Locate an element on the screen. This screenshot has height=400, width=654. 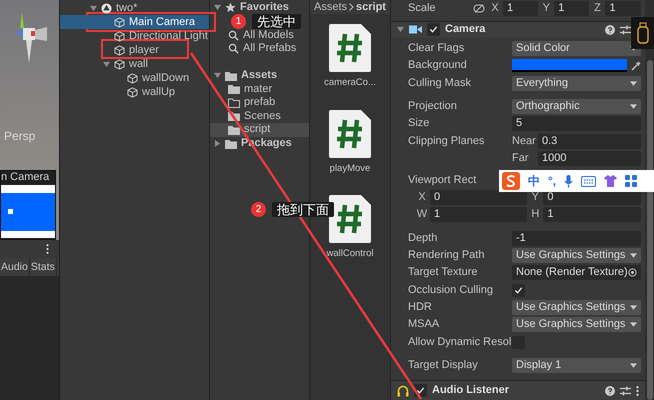
collapsed-arrow-icon is located at coordinates (217, 144).